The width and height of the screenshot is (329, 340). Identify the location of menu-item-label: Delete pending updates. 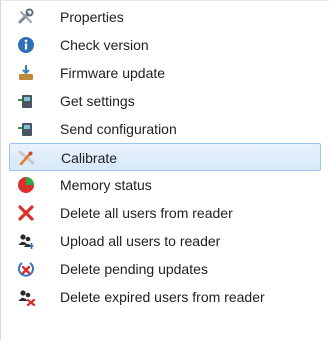
(134, 269).